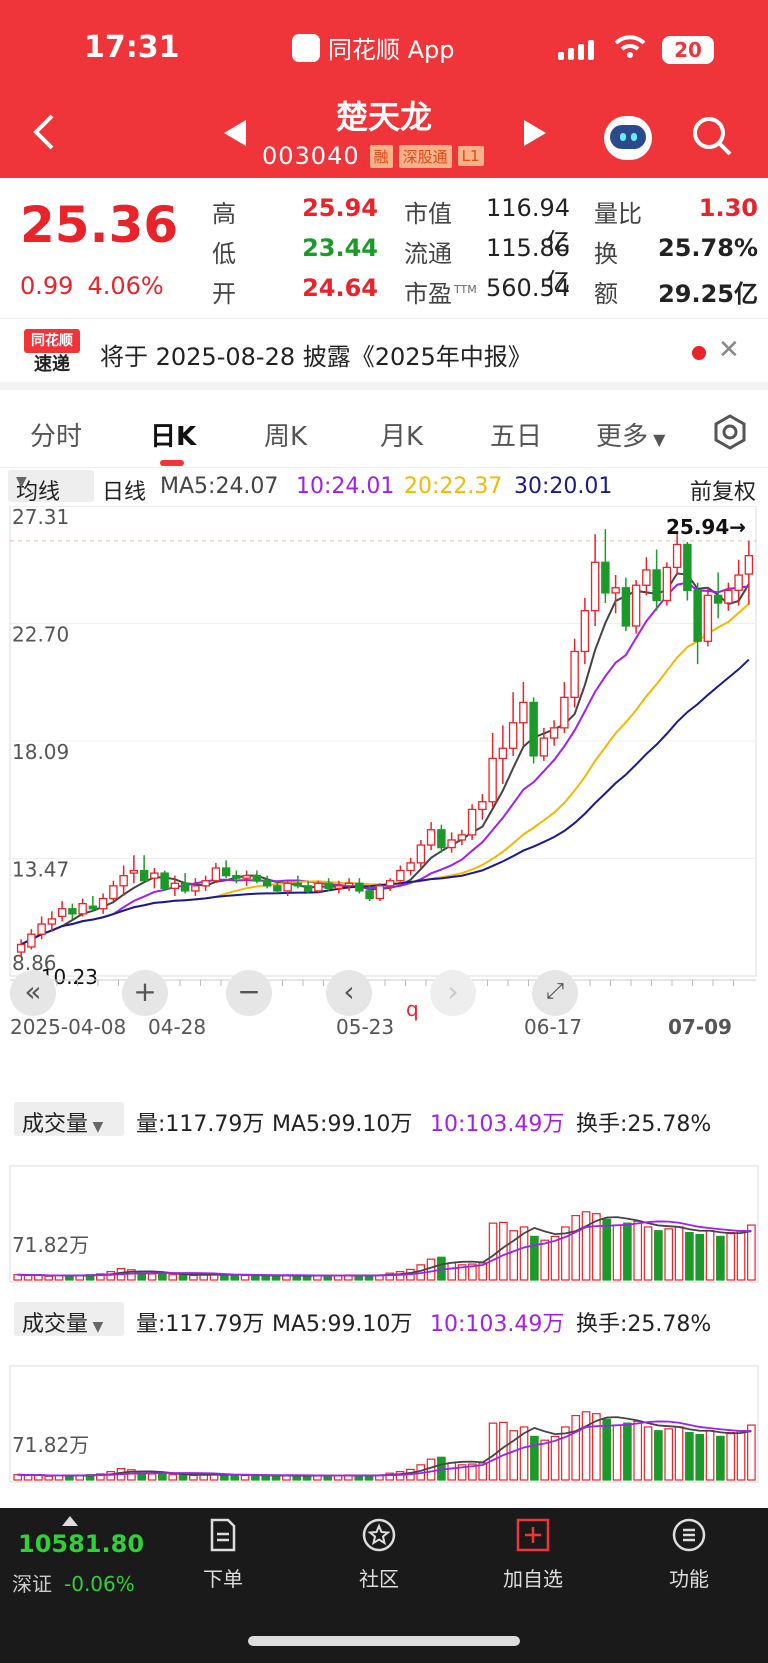  Describe the element at coordinates (700, 1027) in the screenshot. I see `x-tick-label-4: 07-09` at that location.